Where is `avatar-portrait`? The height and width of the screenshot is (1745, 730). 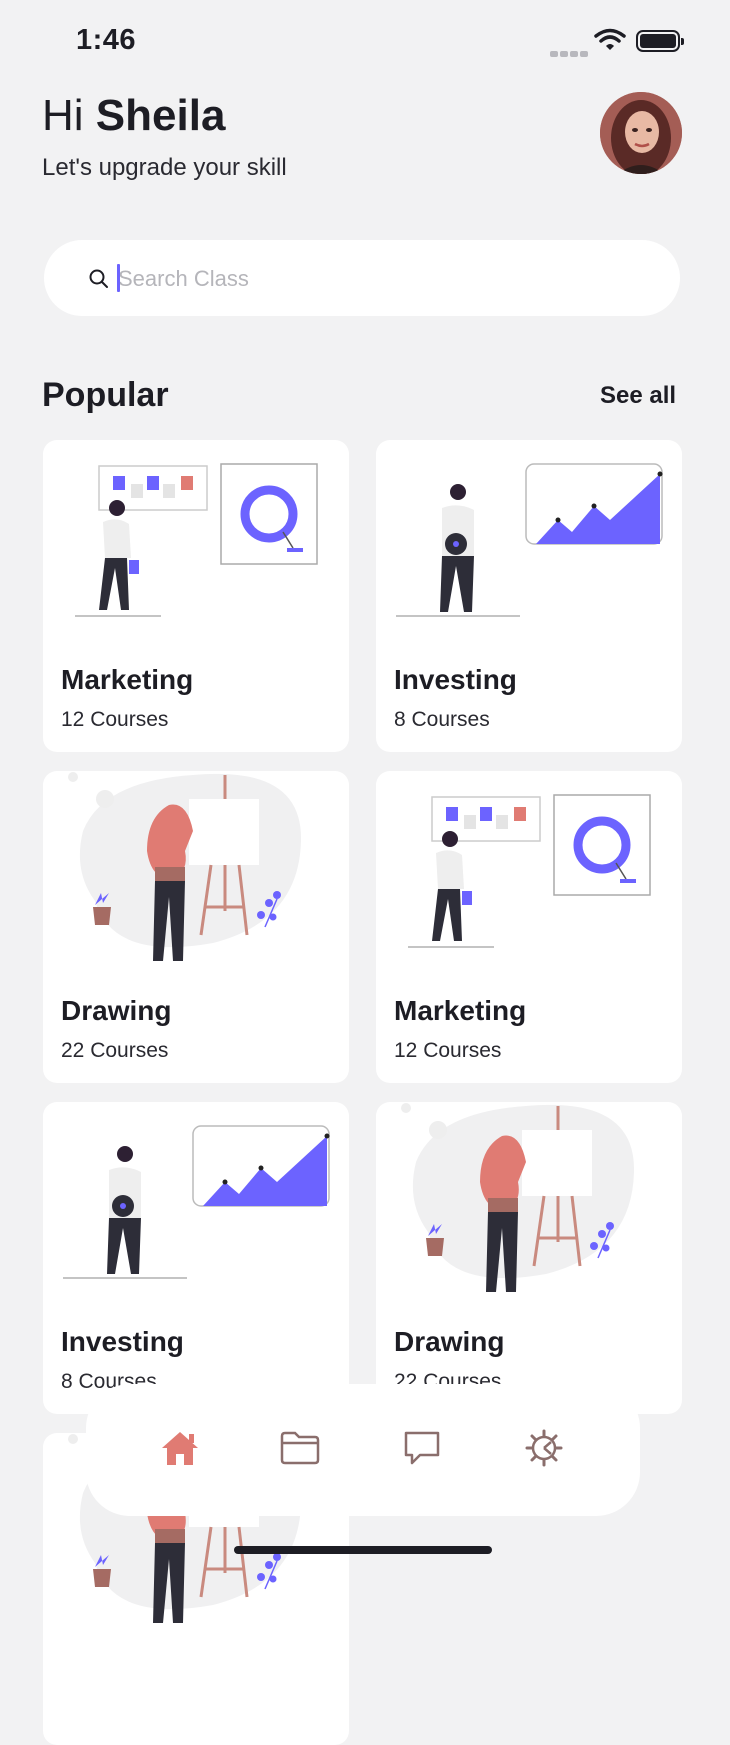 avatar-portrait is located at coordinates (641, 133).